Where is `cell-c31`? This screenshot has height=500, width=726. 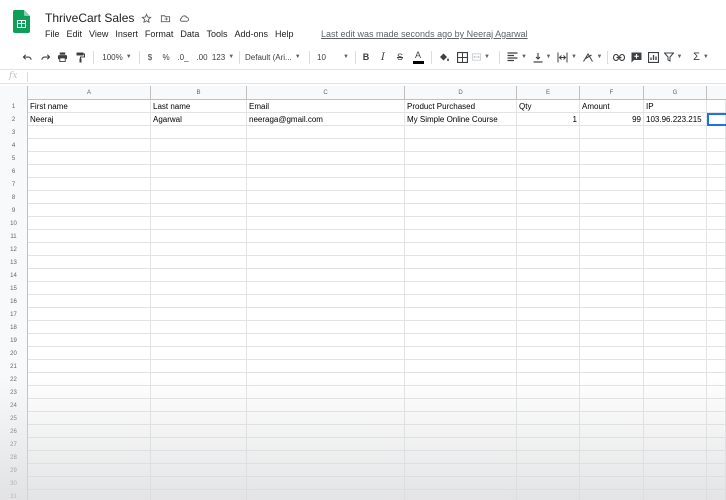 cell-c31 is located at coordinates (326, 495).